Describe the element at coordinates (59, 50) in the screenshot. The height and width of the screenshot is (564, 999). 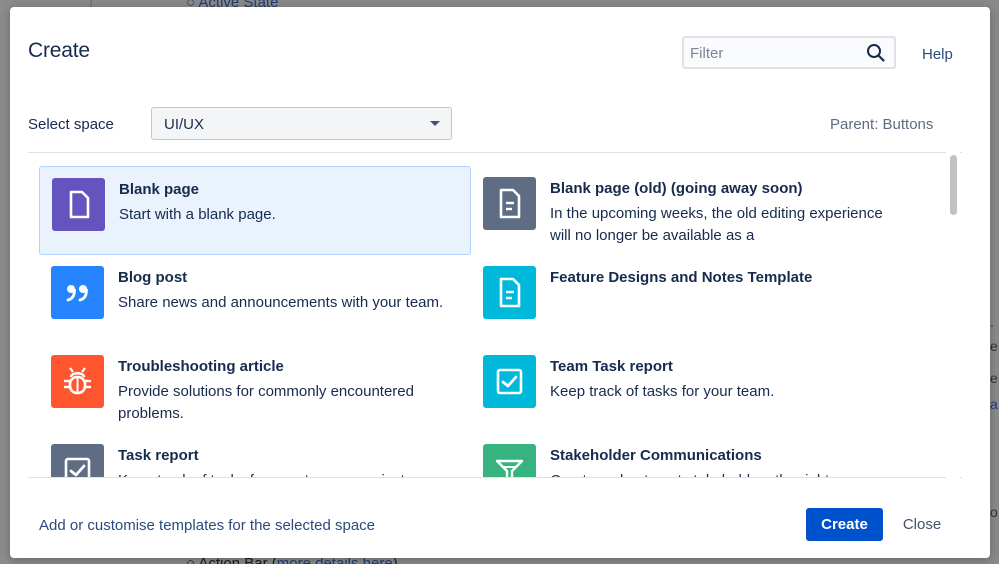
I see `dialog-title: Create` at that location.